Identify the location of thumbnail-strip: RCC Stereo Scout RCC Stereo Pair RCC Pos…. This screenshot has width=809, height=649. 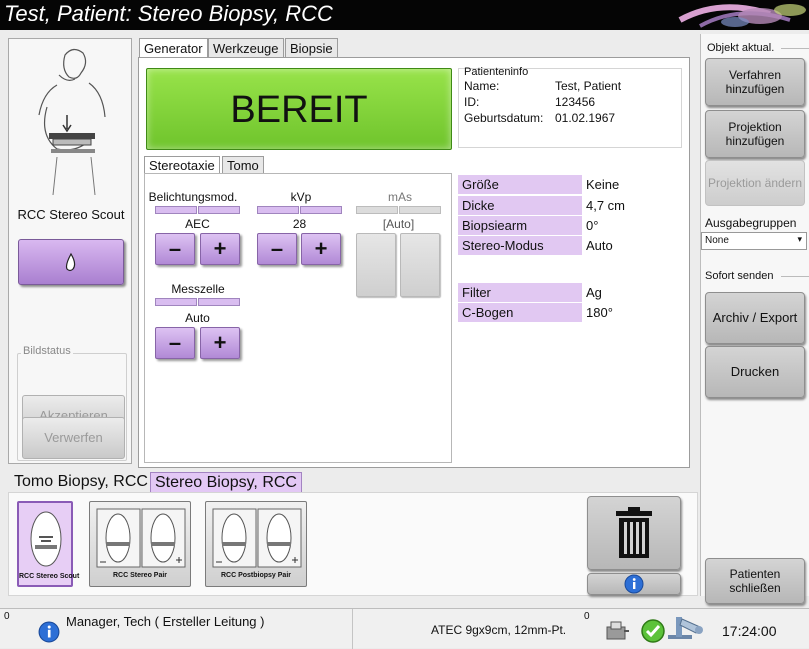
(353, 544).